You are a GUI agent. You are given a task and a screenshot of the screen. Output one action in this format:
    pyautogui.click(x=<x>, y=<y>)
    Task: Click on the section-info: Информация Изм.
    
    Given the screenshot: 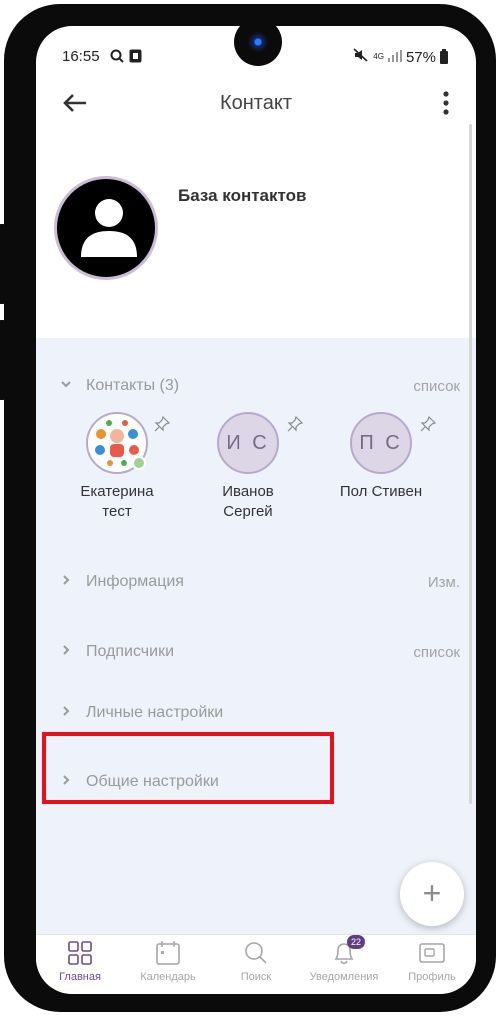 What is the action you would take?
    pyautogui.click(x=256, y=583)
    